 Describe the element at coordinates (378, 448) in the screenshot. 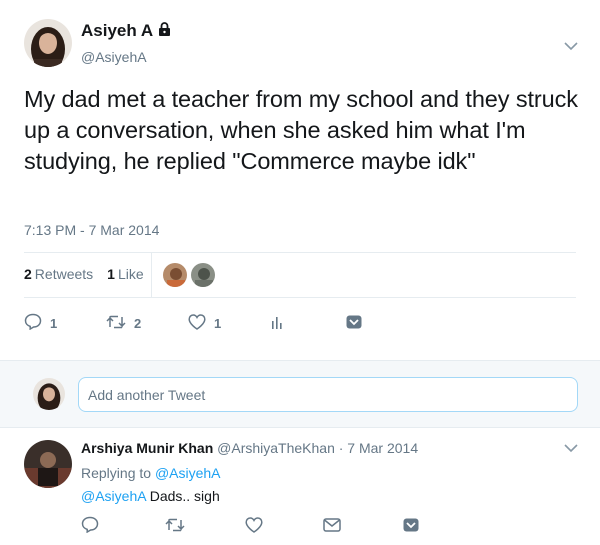

I see `reply-date: · 7 Mar 2014` at that location.